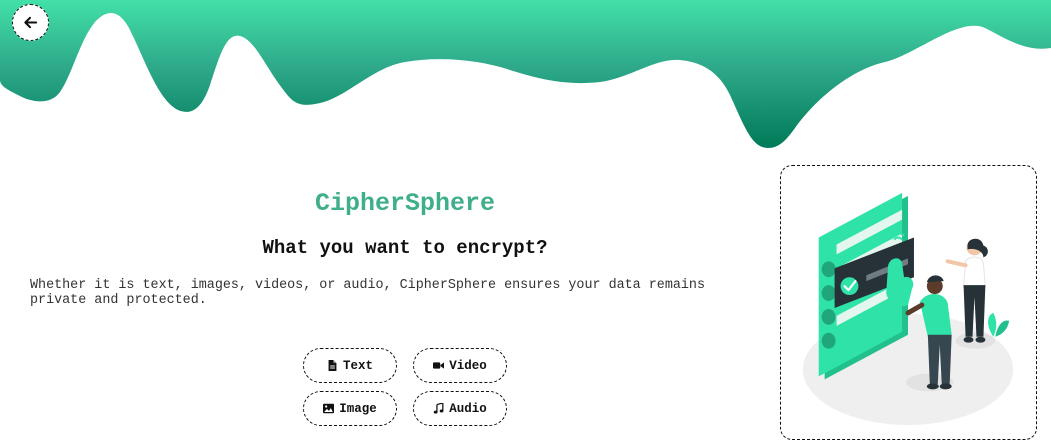 Image resolution: width=1051 pixels, height=446 pixels. I want to click on text-button: Text, so click(350, 365).